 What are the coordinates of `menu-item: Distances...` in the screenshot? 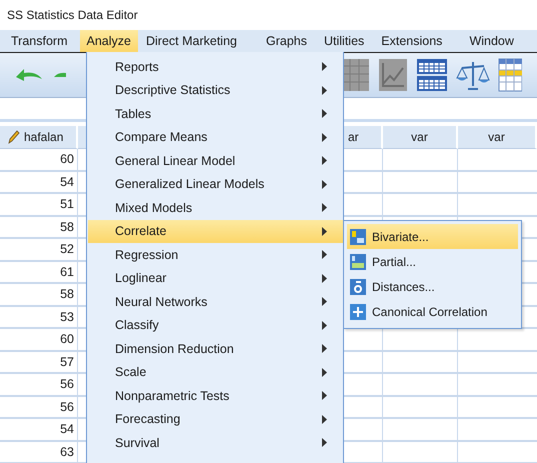 It's located at (432, 286).